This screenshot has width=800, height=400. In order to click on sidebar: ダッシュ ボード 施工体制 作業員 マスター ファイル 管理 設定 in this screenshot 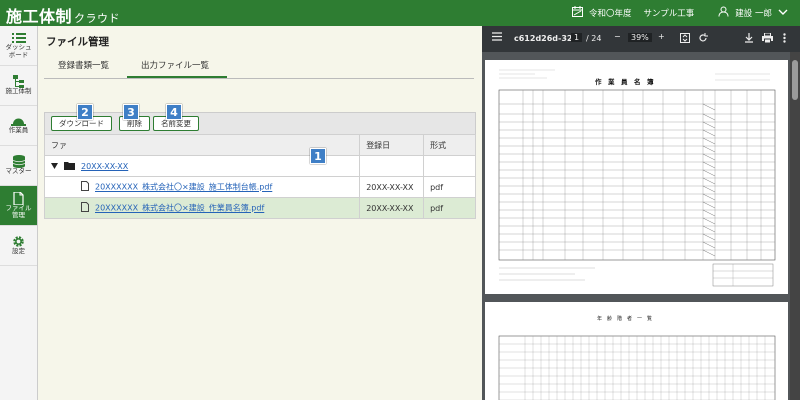, I will do `click(19, 213)`.